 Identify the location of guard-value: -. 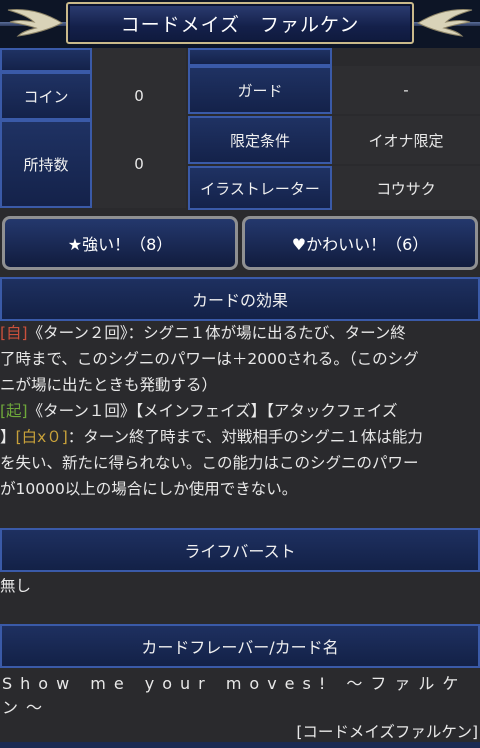
(406, 90).